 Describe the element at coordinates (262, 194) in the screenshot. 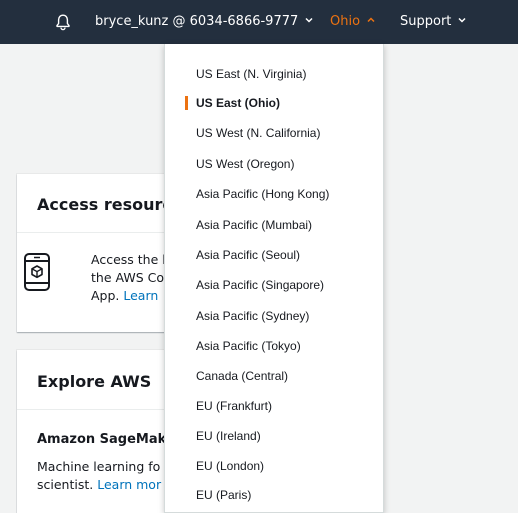

I see `region-option: Asia Pacific (Hong Kong)` at that location.